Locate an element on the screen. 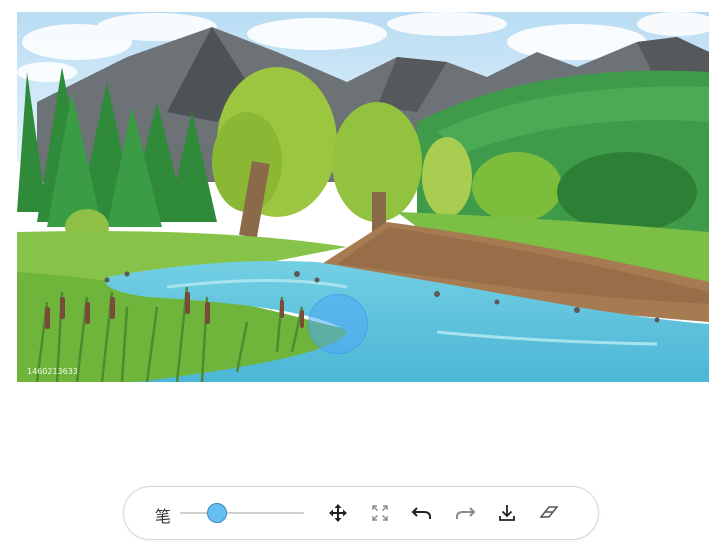 The height and width of the screenshot is (543, 720). redo-icon is located at coordinates (466, 513).